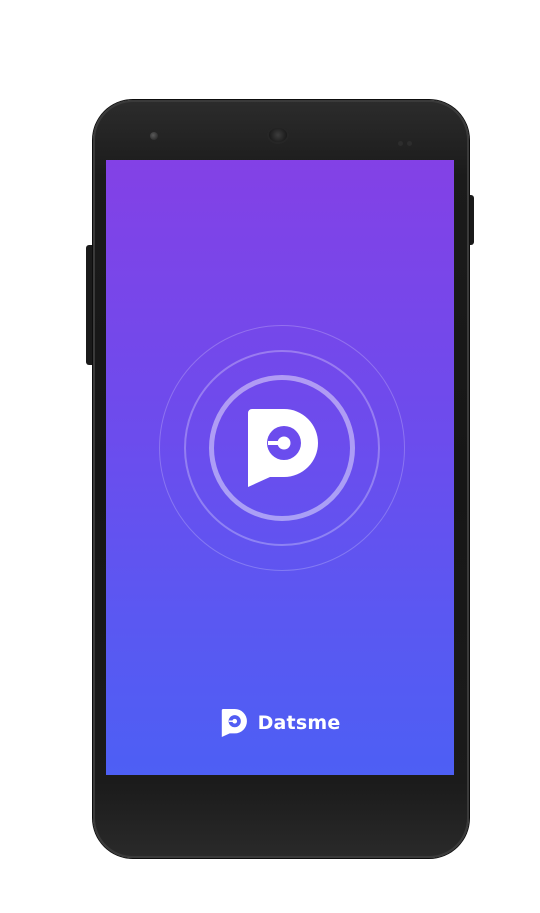 Image resolution: width=540 pixels, height=913 pixels. Describe the element at coordinates (234, 723) in the screenshot. I see `datsme-logo-small-icon` at that location.